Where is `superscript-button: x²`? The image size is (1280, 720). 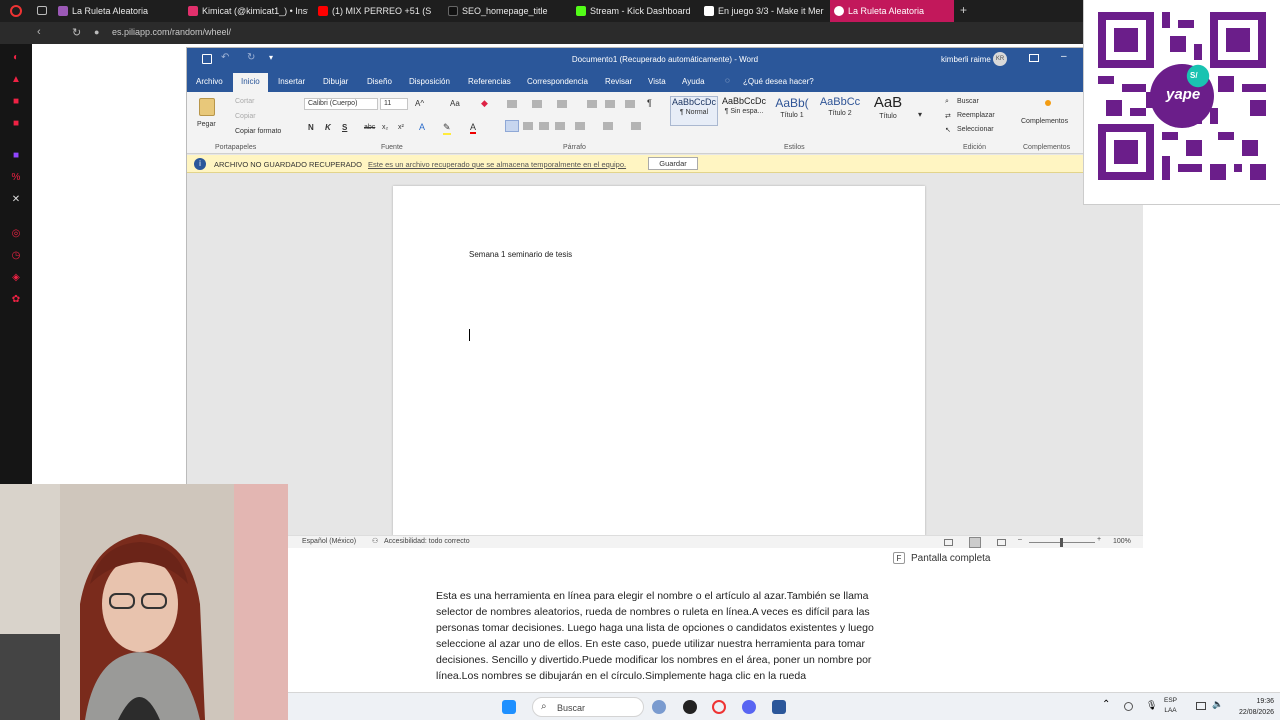
superscript-button: x² is located at coordinates (401, 127).